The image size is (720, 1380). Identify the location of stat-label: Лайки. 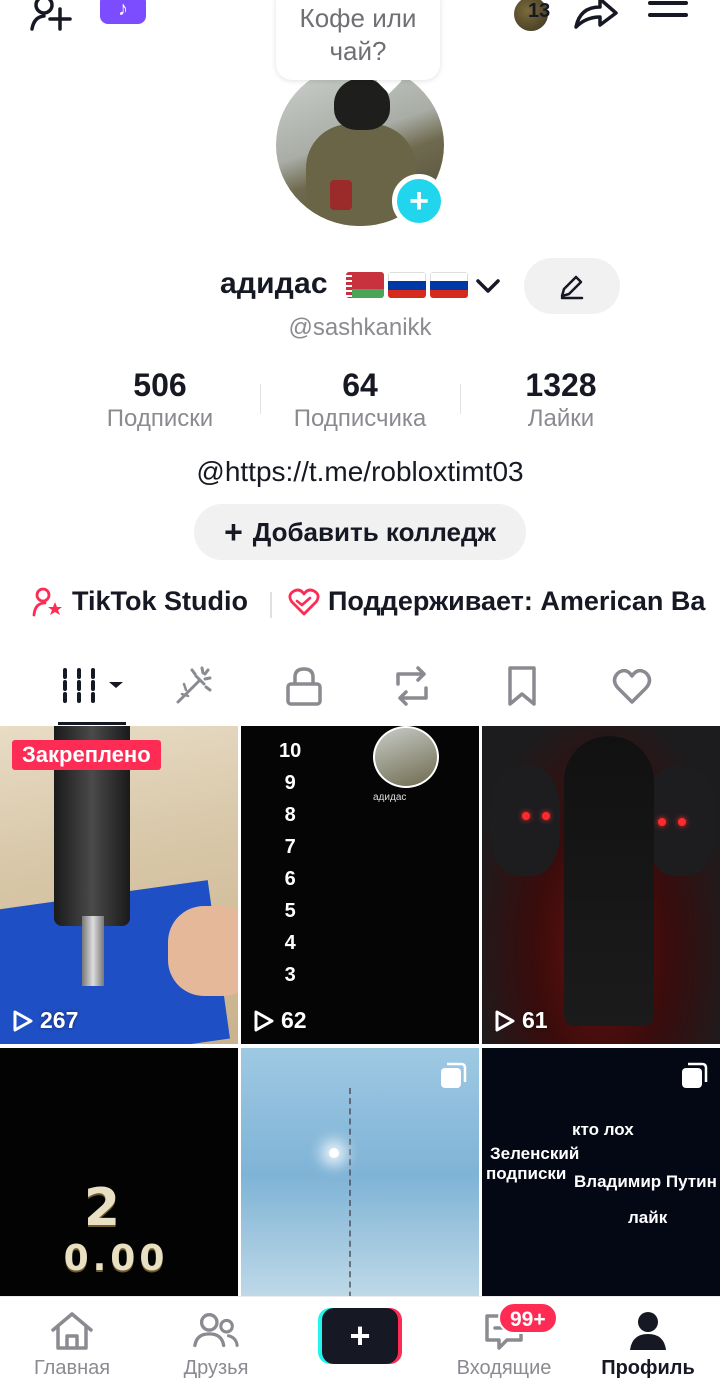
(561, 418).